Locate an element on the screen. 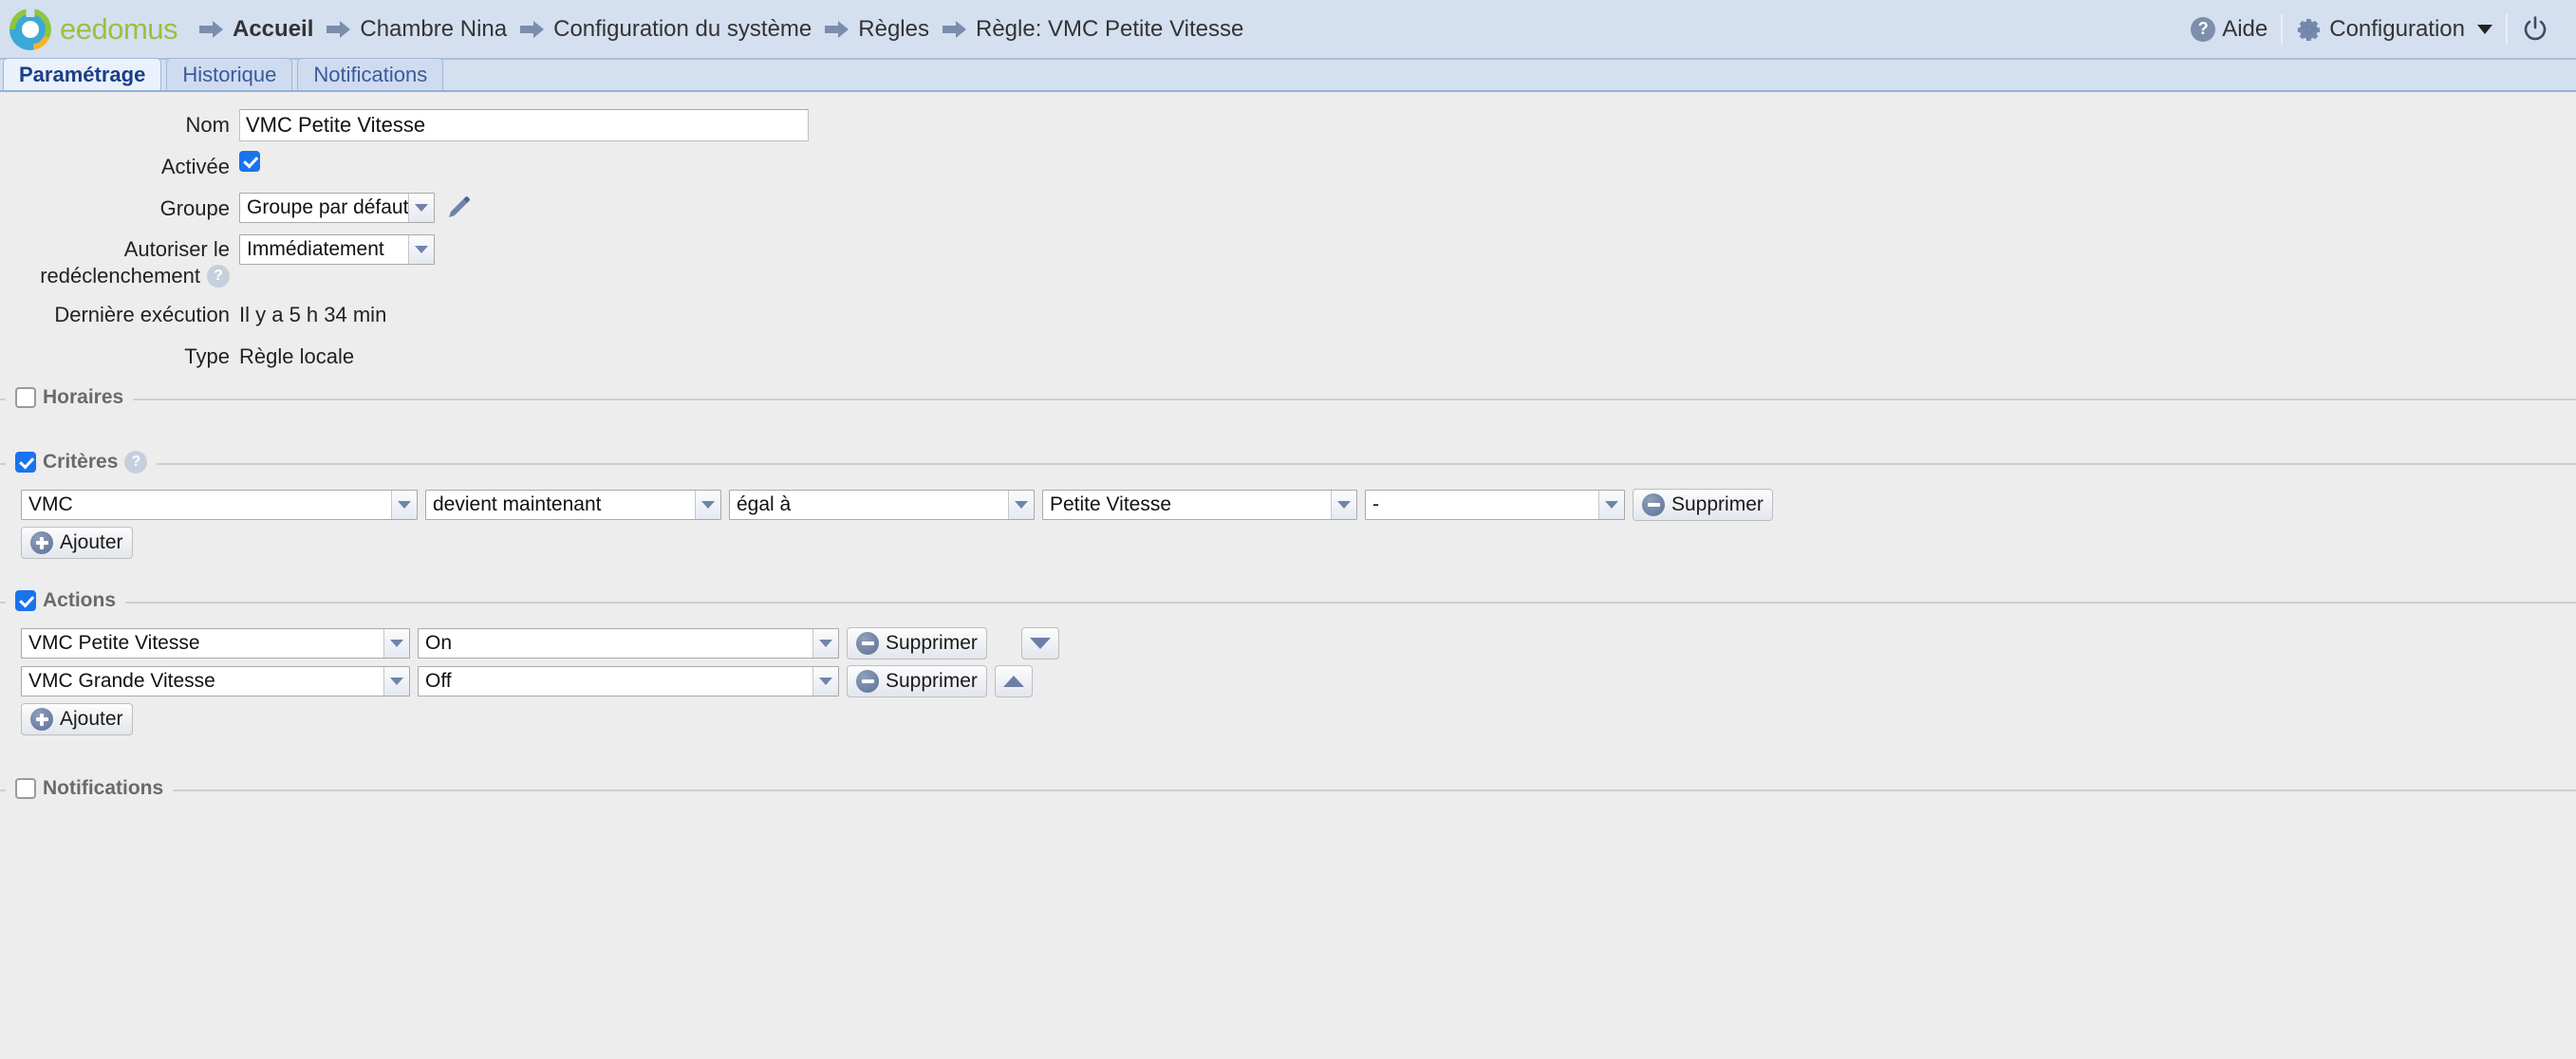  horaires-label: Horaires is located at coordinates (84, 397).